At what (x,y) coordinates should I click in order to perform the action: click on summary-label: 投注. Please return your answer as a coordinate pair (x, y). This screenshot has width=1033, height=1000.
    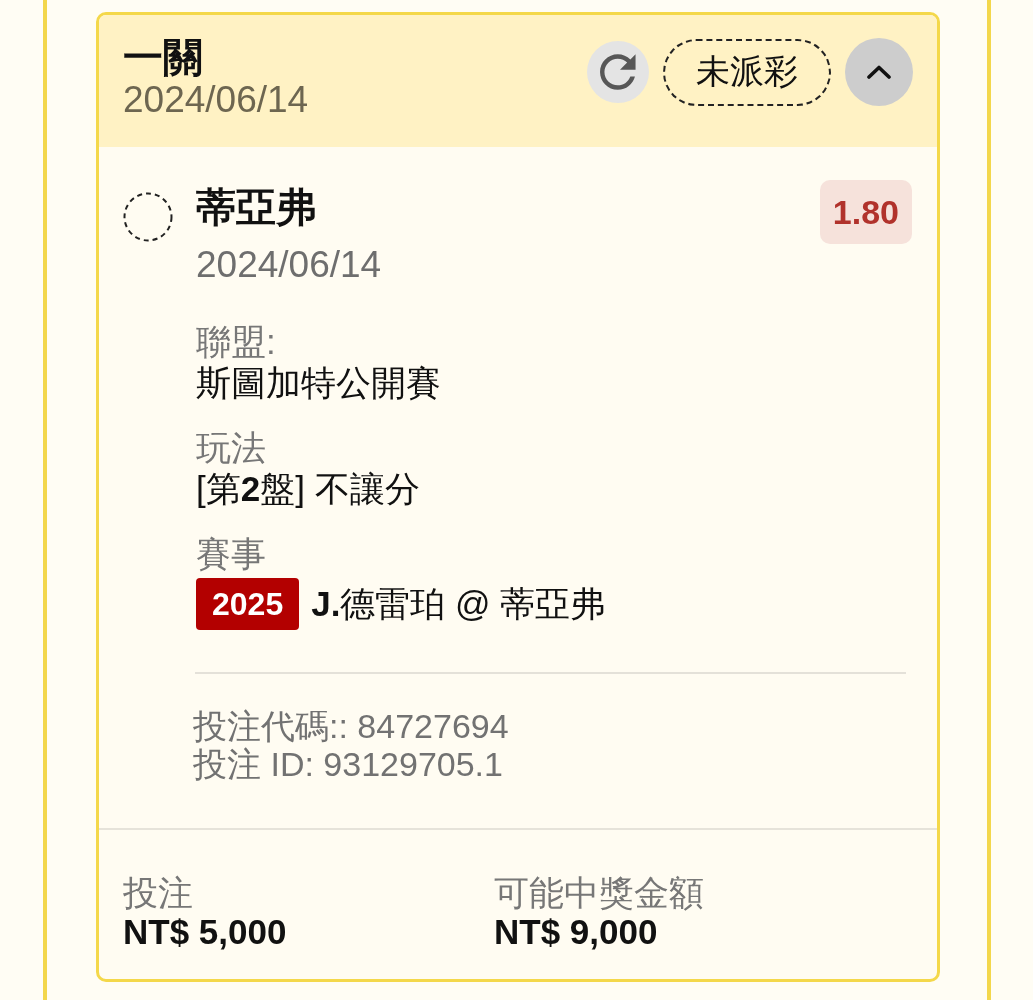
    Looking at the image, I should click on (158, 893).